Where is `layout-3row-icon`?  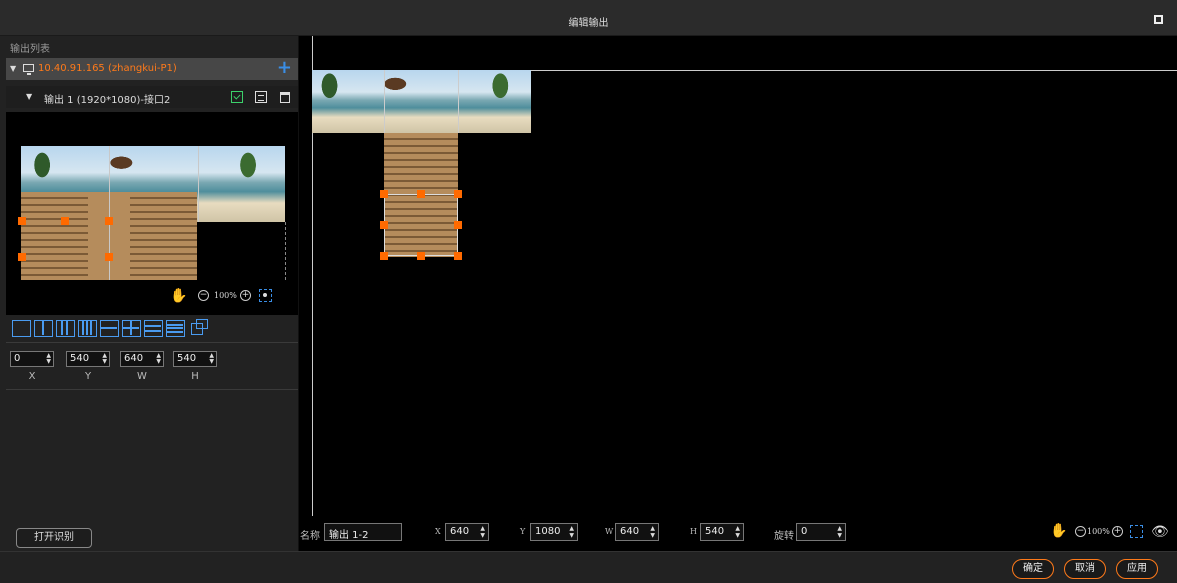 layout-3row-icon is located at coordinates (153, 328).